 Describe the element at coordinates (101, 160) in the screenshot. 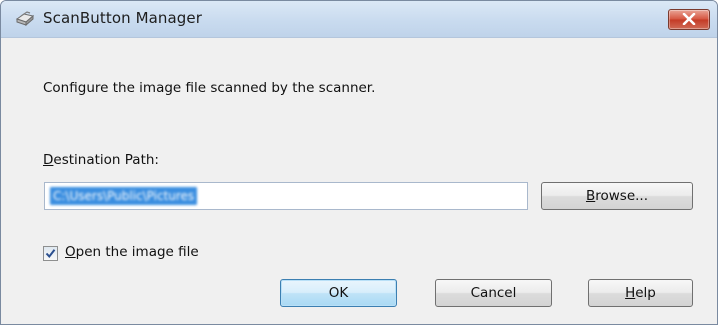

I see `destination-path-label: Destination Path:` at that location.